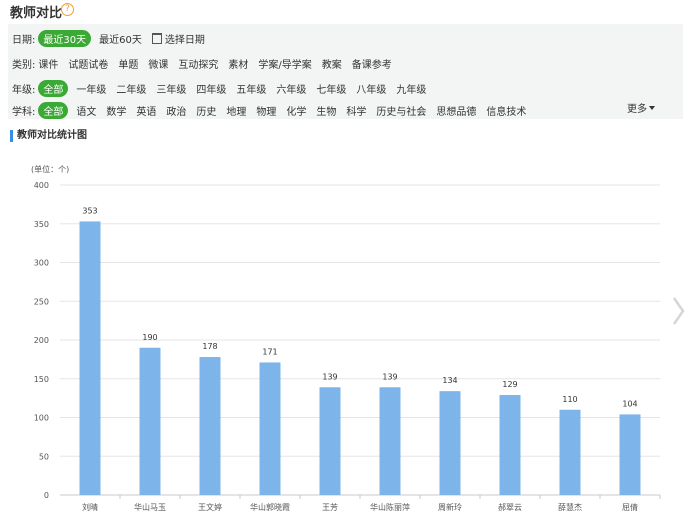 This screenshot has height=517, width=693. What do you see at coordinates (209, 346) in the screenshot?
I see `data-label: 178` at bounding box center [209, 346].